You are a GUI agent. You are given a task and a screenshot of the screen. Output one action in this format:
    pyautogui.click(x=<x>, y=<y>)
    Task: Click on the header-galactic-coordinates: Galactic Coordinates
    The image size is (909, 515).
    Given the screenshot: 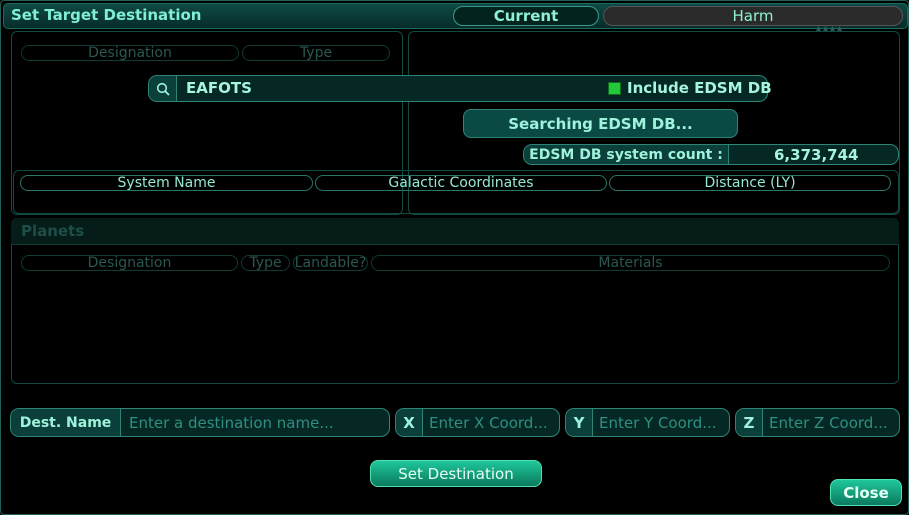 What is the action you would take?
    pyautogui.click(x=461, y=183)
    